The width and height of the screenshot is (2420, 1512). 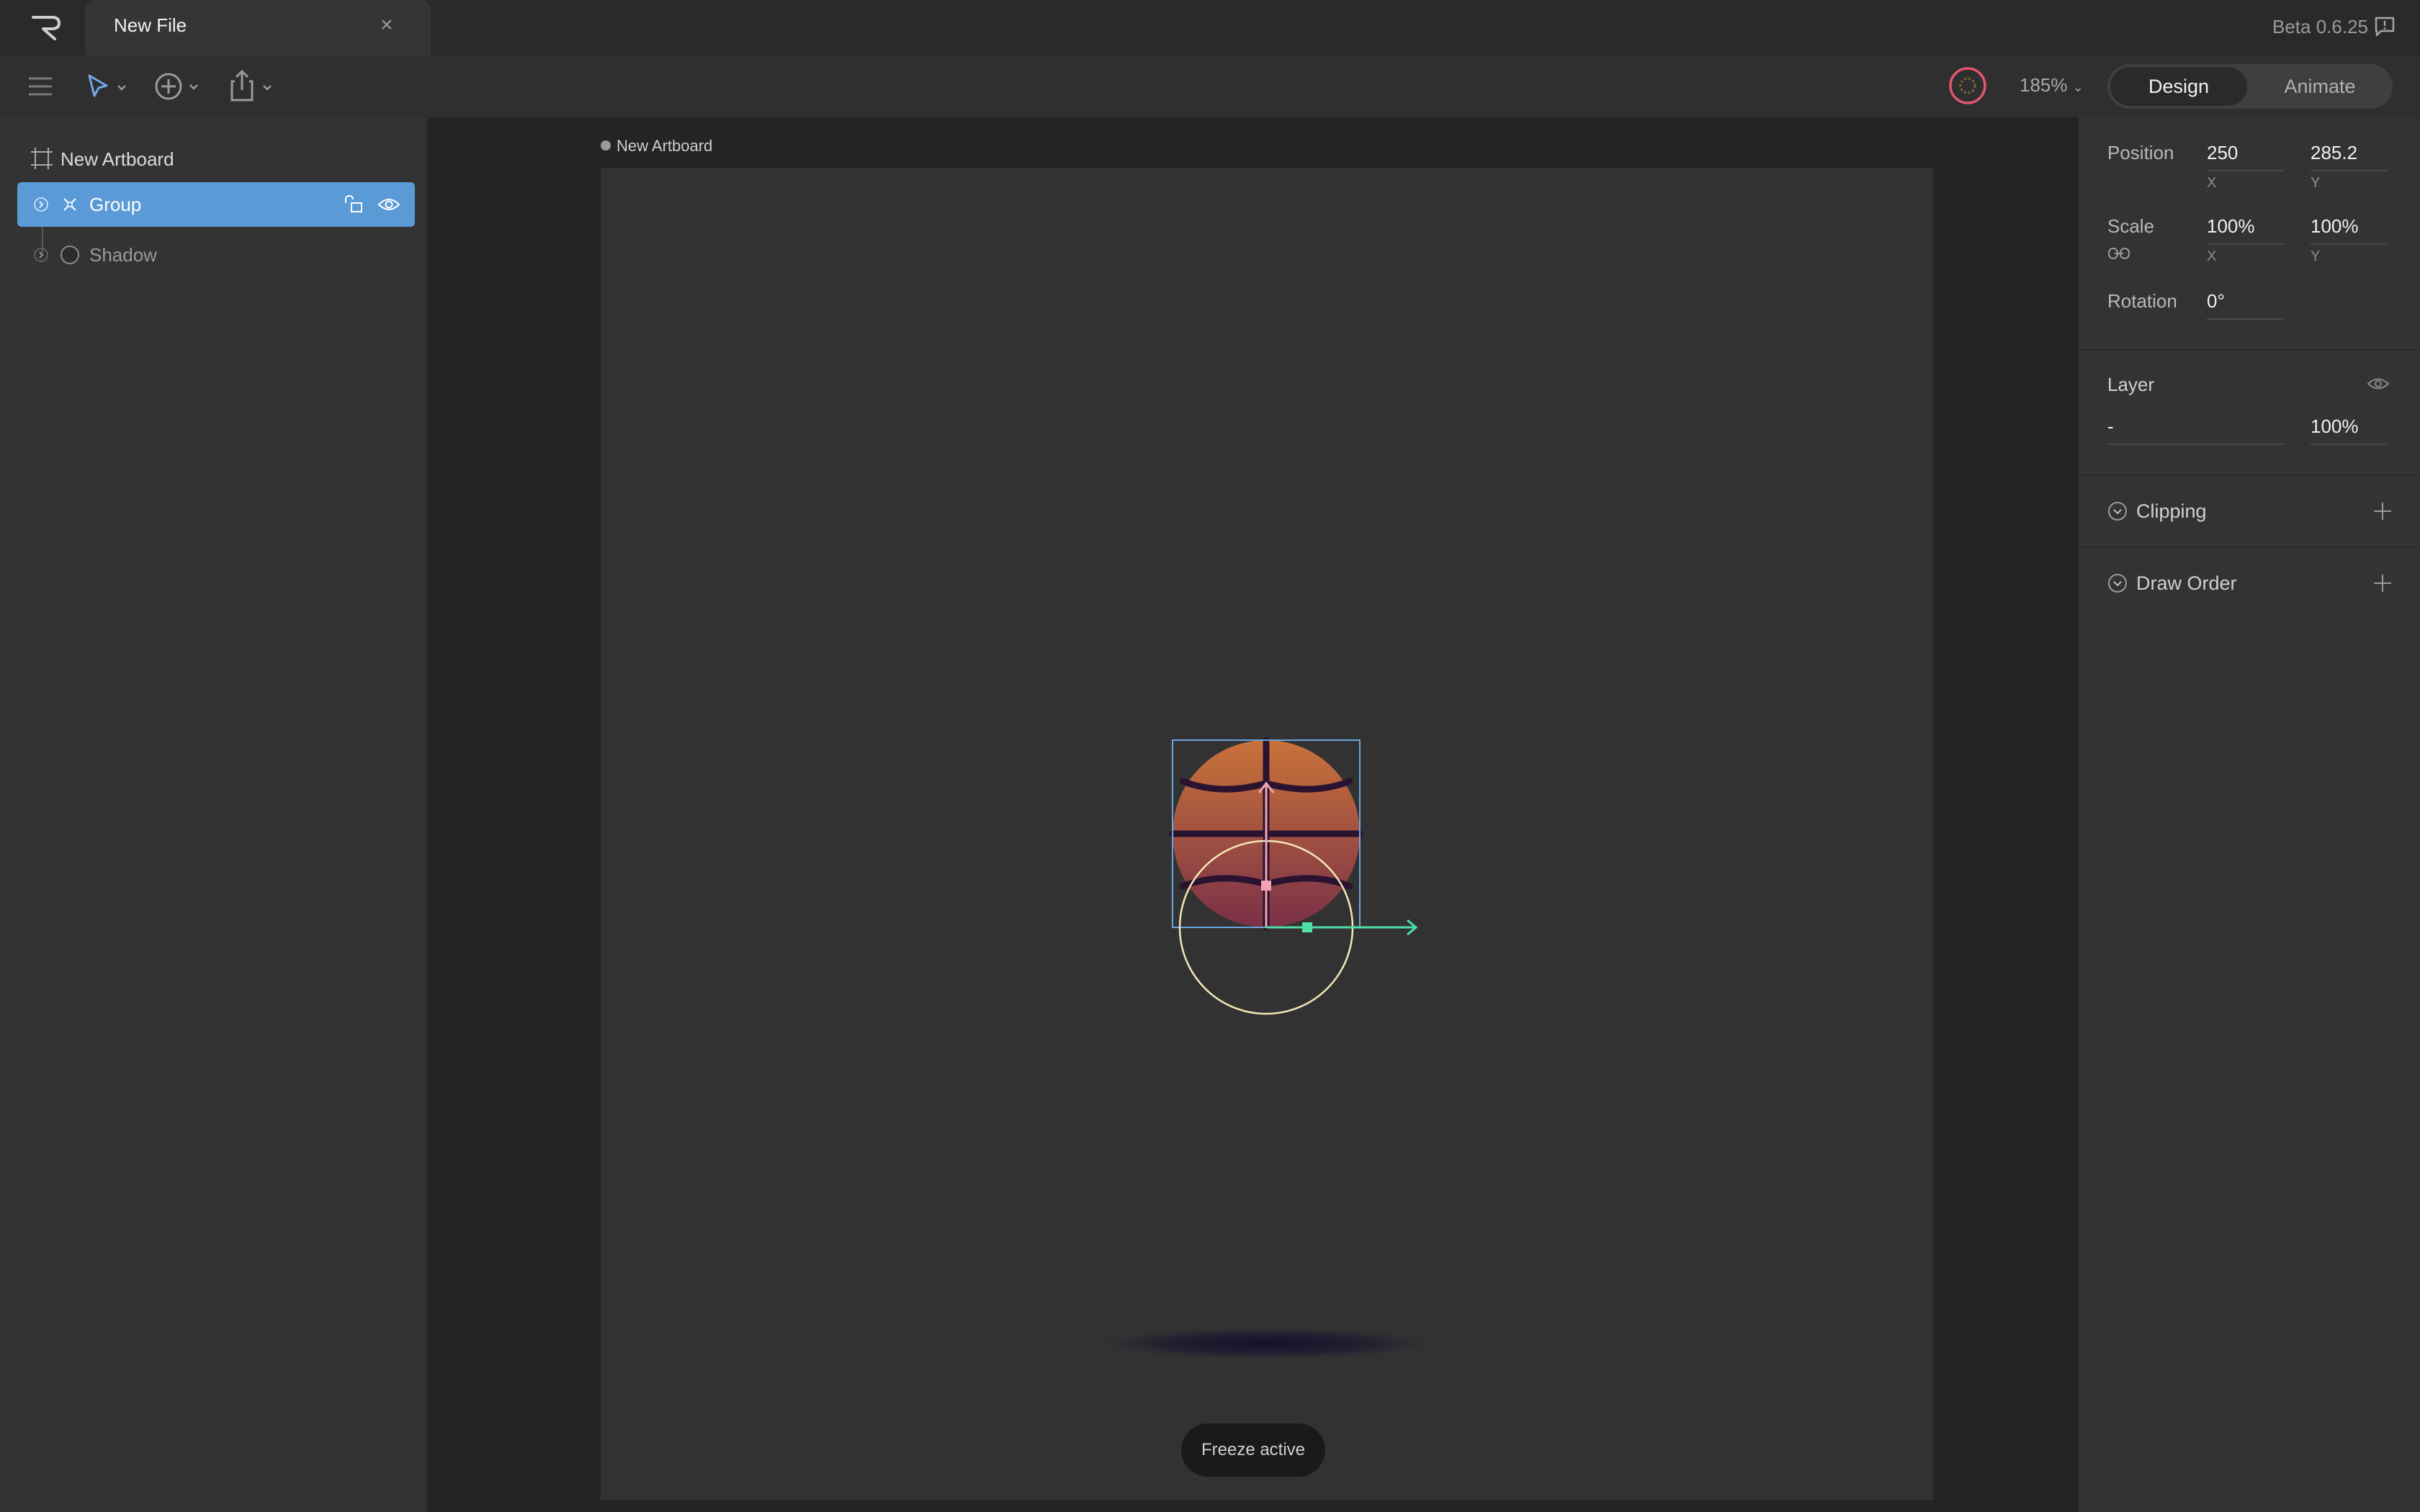 What do you see at coordinates (117, 159) in the screenshot?
I see `artboard-label: New Artboard` at bounding box center [117, 159].